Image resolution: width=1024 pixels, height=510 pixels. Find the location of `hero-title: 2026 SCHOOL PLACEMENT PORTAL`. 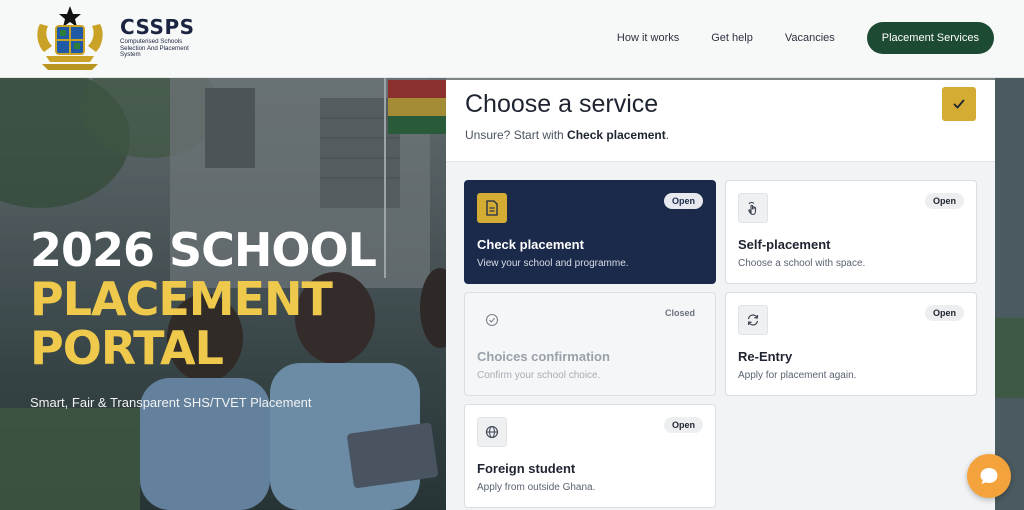

hero-title: 2026 SCHOOL PLACEMENT PORTAL is located at coordinates (203, 299).